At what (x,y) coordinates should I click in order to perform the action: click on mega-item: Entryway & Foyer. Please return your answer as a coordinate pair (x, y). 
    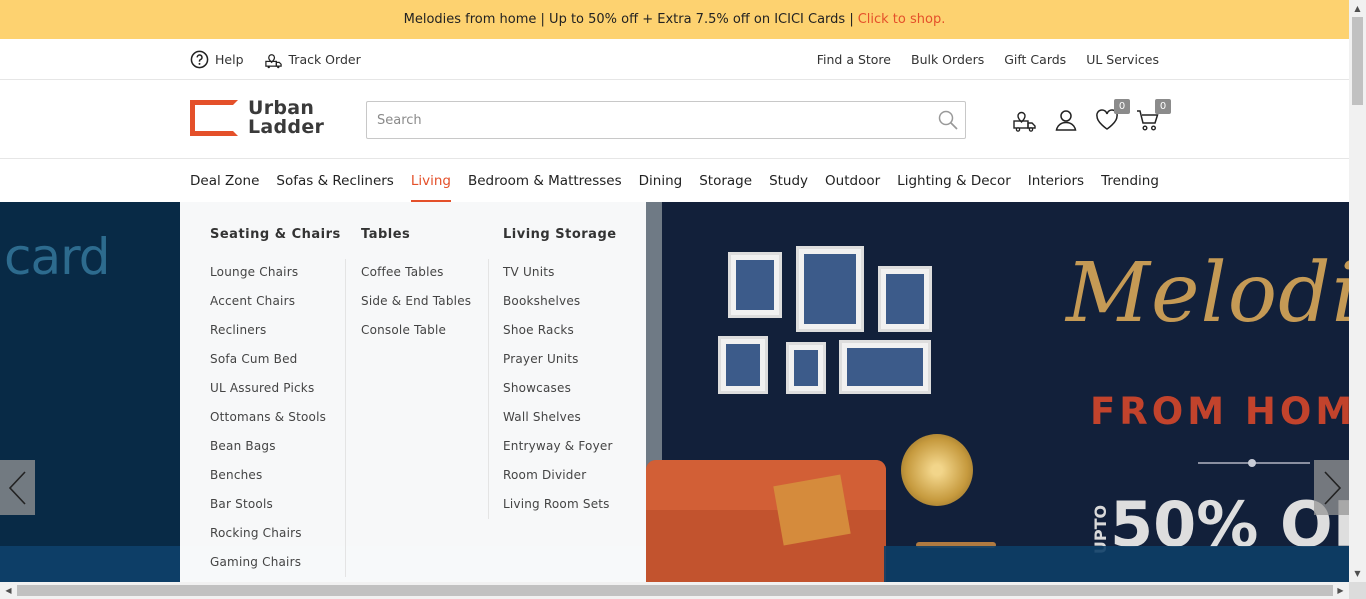
    Looking at the image, I should click on (558, 451).